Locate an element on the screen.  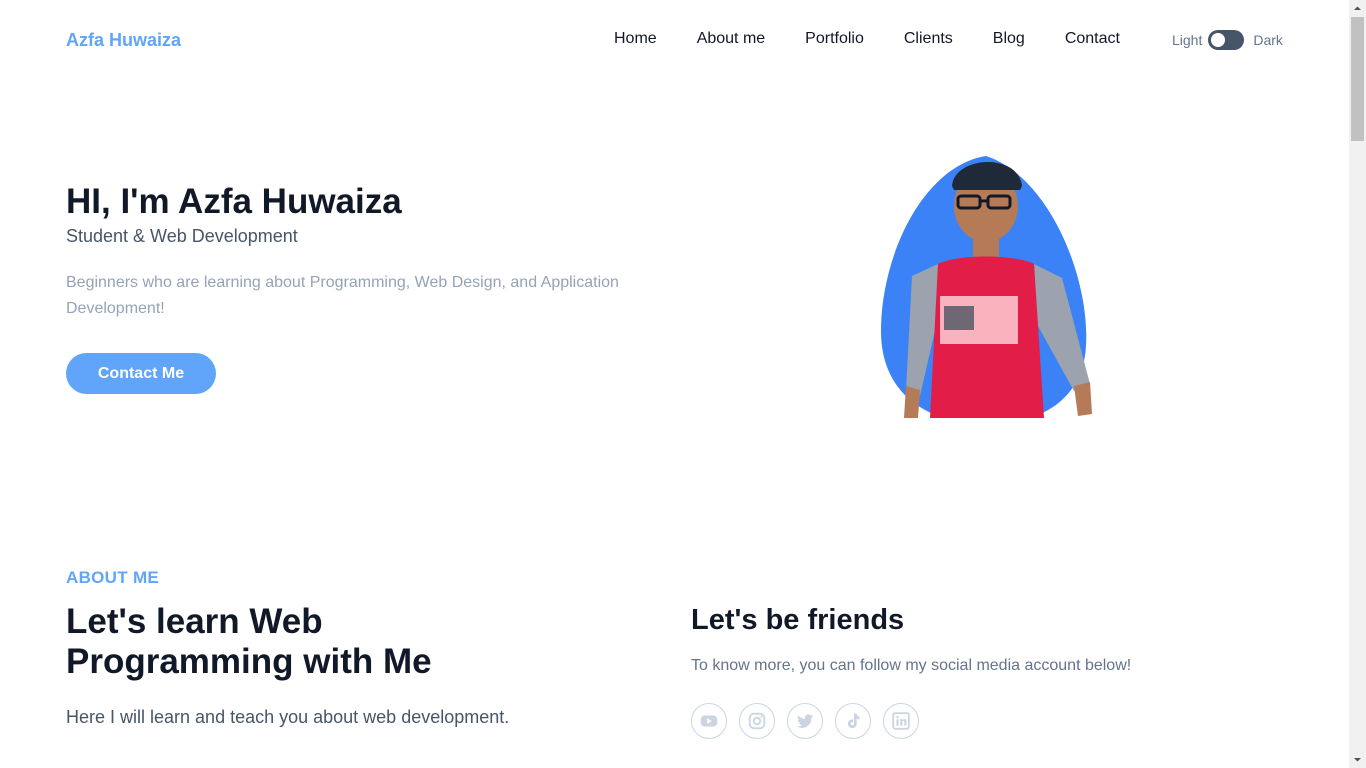
scroll-up-arrow-icon is located at coordinates (1357, 8).